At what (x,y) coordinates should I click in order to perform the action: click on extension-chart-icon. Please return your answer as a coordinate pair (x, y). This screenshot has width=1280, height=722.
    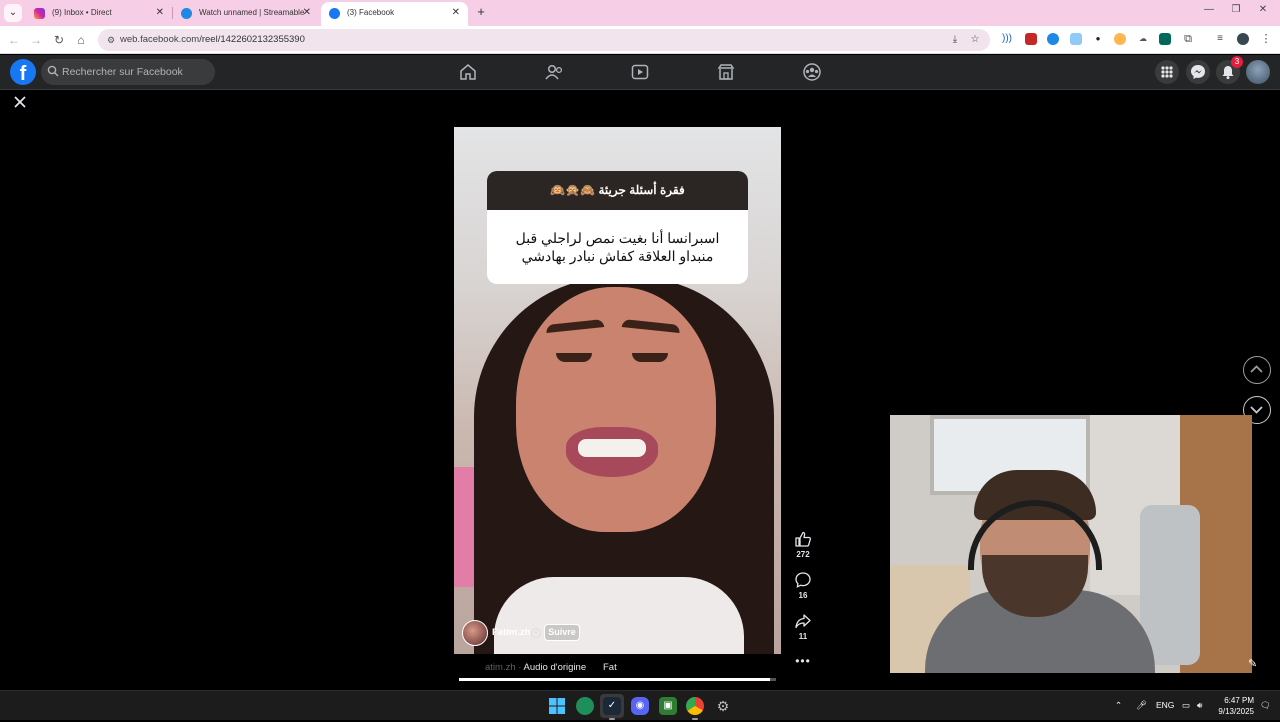
    Looking at the image, I should click on (1165, 39).